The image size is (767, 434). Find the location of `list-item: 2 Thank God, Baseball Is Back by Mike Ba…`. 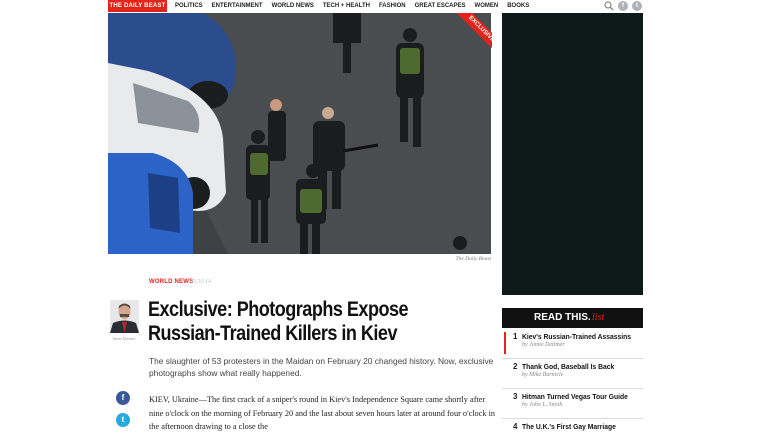

list-item: 2 Thank God, Baseball Is Back by Mike Ba… is located at coordinates (572, 374).